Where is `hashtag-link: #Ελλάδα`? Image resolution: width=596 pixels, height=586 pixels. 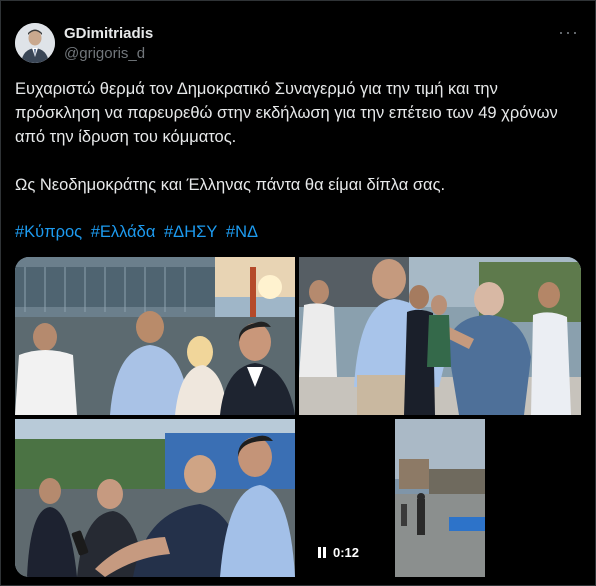 hashtag-link: #Ελλάδα is located at coordinates (123, 232).